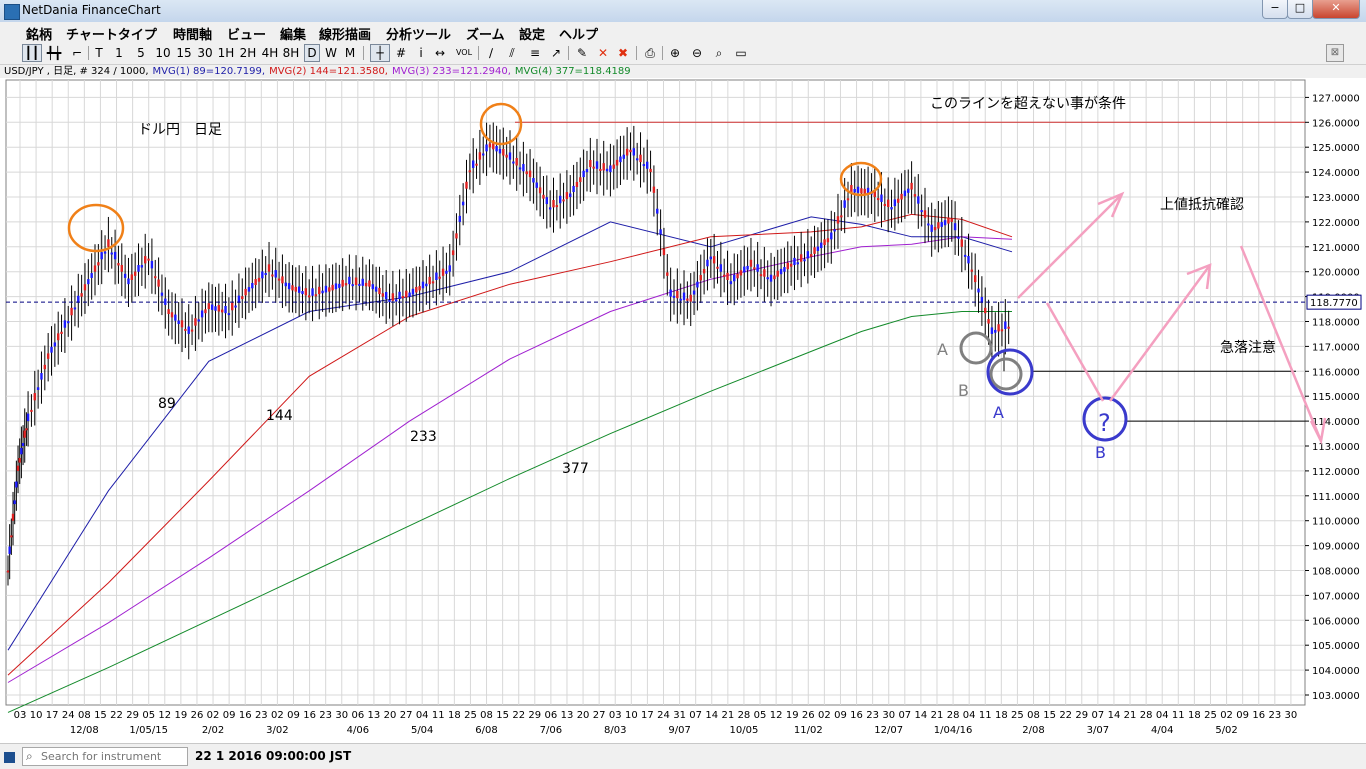  I want to click on crosshair-icon: ┼, so click(380, 53).